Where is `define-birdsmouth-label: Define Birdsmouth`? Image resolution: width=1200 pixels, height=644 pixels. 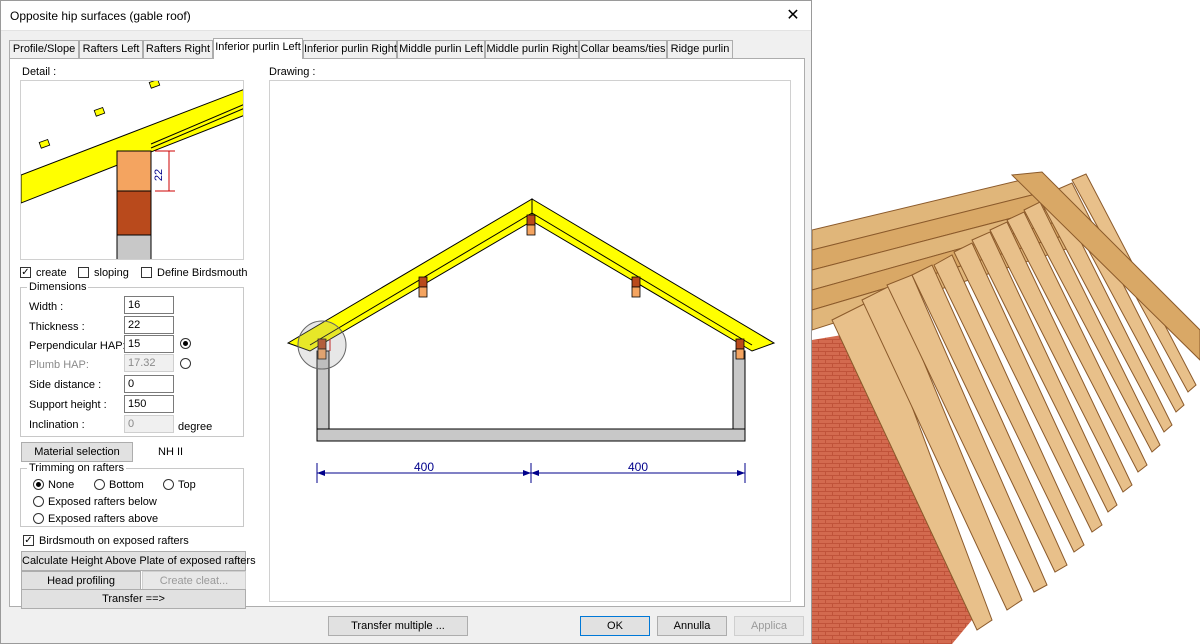 define-birdsmouth-label: Define Birdsmouth is located at coordinates (202, 273).